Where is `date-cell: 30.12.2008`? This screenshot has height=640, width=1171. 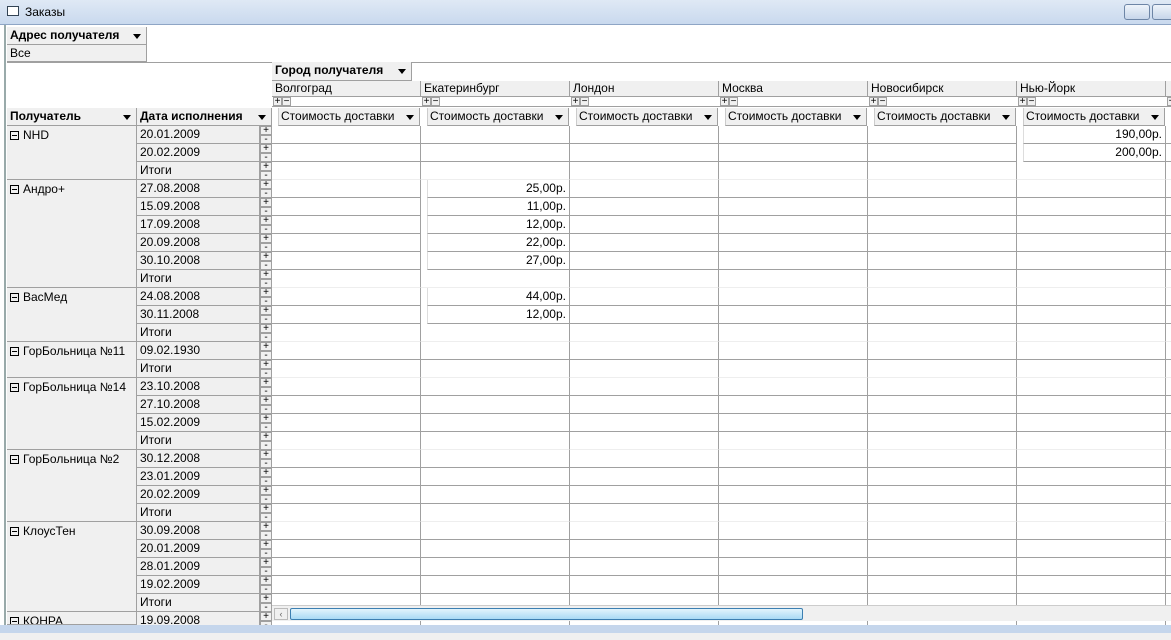
date-cell: 30.12.2008 is located at coordinates (198, 459).